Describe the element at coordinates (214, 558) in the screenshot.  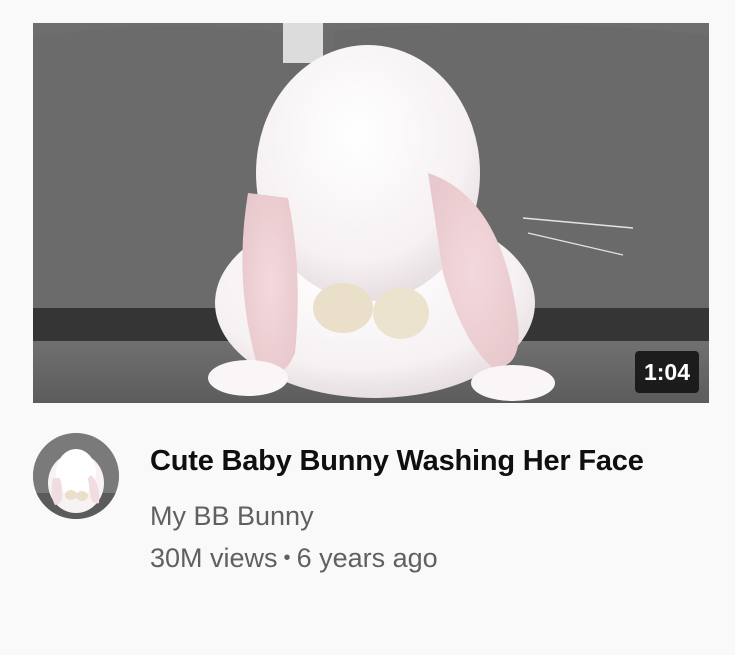
I see `view-count: 30M views` at that location.